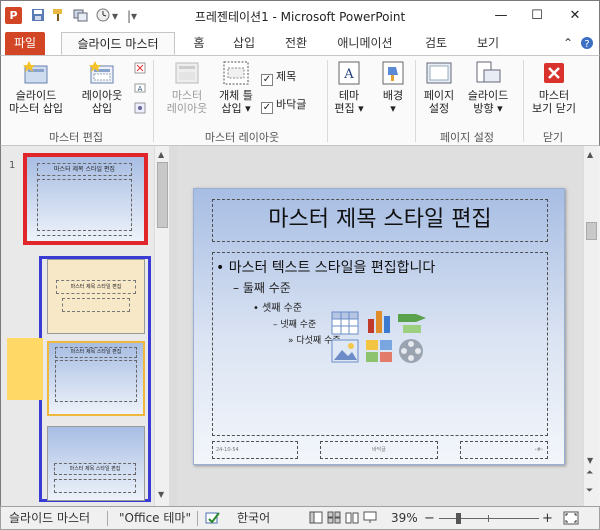  Describe the element at coordinates (575, 16) in the screenshot. I see `close-button: ✕` at that location.